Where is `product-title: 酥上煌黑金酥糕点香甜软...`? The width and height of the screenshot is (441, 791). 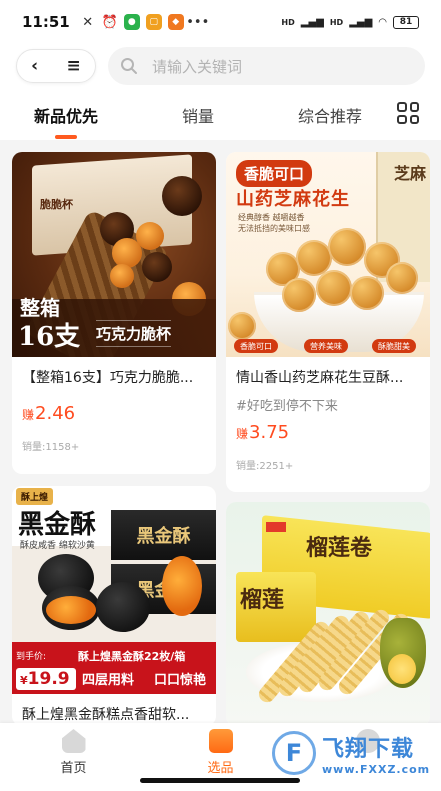
product-title: 酥上煌黑金酥糕点香甜软... is located at coordinates (106, 715).